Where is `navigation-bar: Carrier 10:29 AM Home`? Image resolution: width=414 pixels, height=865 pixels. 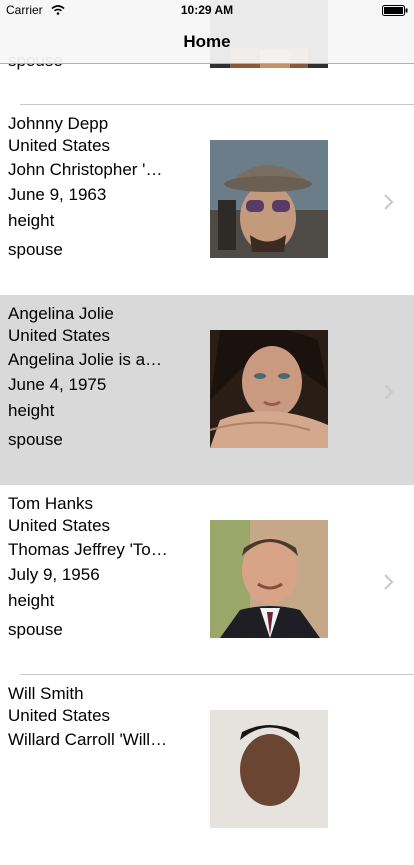
navigation-bar: Carrier 10:29 AM Home is located at coordinates (207, 32).